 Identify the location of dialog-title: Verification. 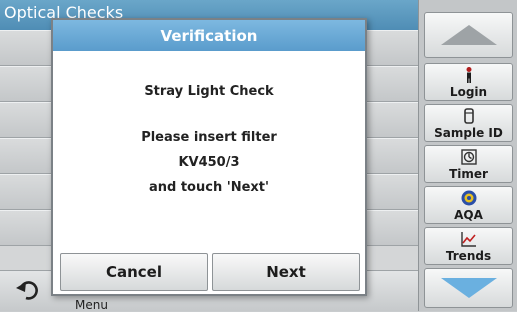
(209, 35).